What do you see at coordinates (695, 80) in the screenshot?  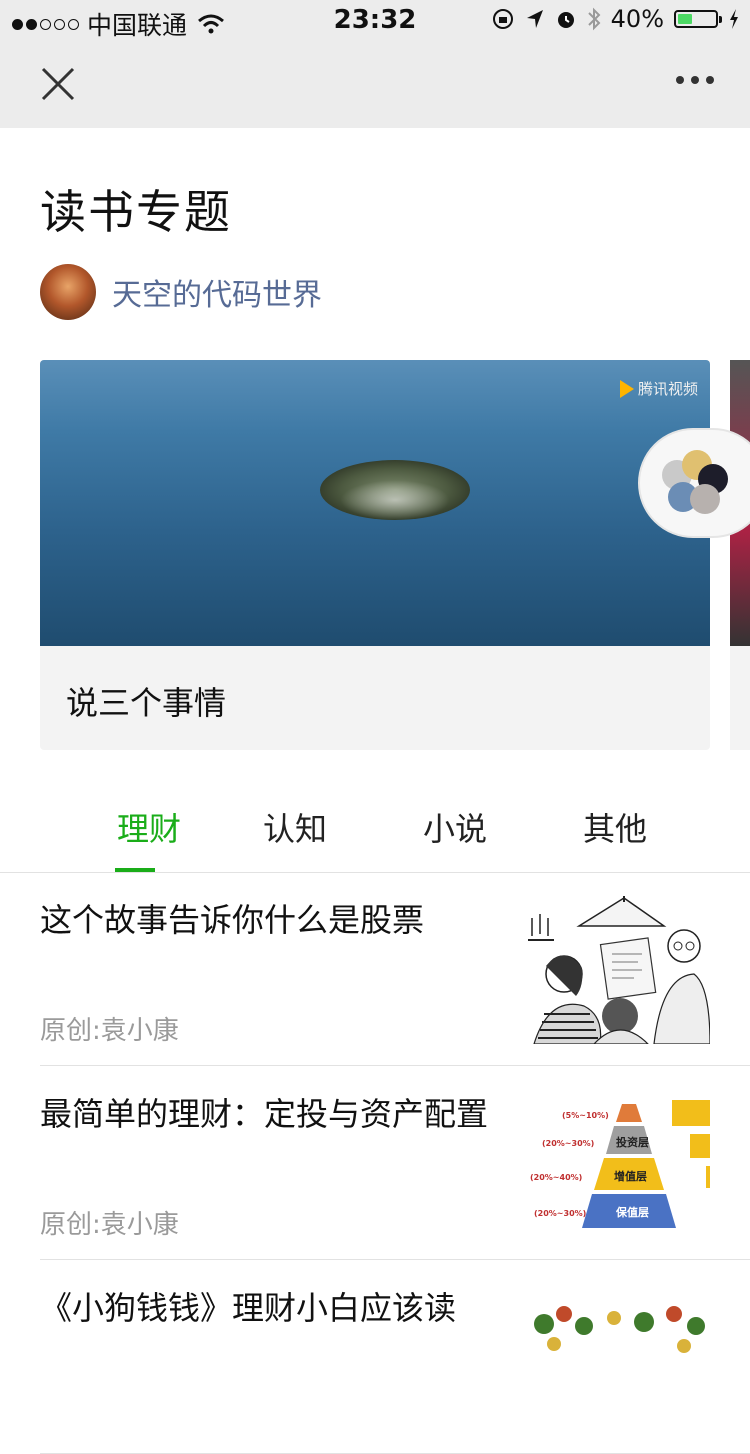 I see `more-icon` at bounding box center [695, 80].